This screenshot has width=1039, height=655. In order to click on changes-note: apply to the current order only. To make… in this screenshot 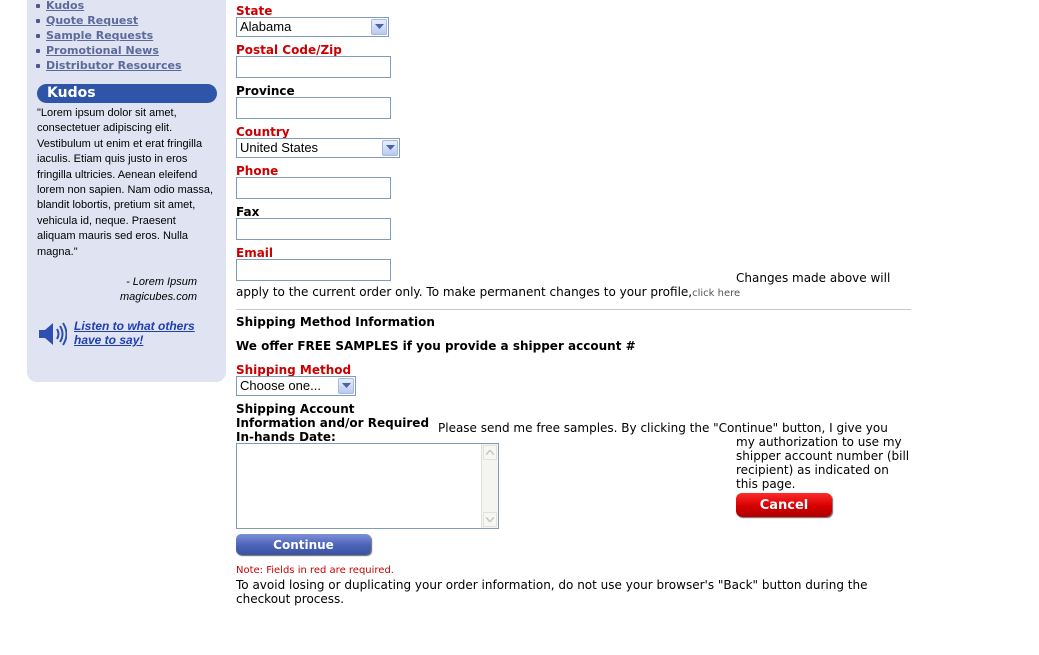, I will do `click(488, 293)`.